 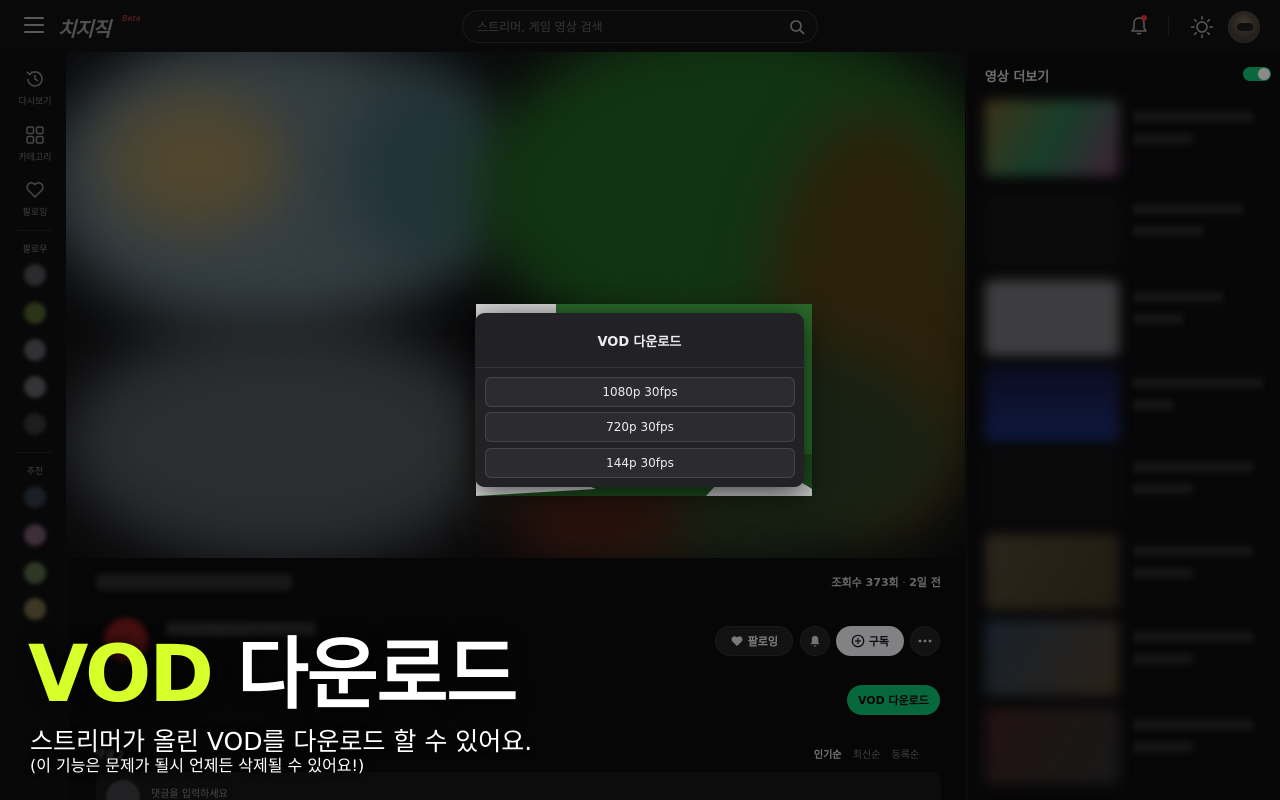 I want to click on more-icon, so click(x=925, y=641).